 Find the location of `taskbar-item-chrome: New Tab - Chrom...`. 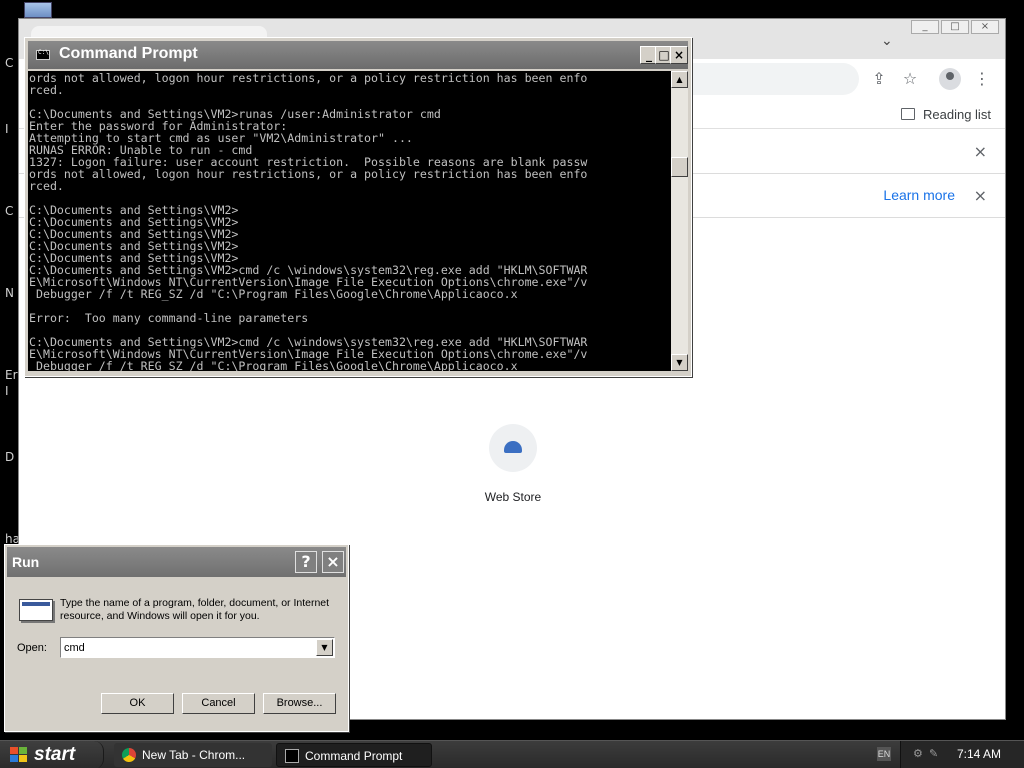

taskbar-item-chrome: New Tab - Chrom... is located at coordinates (193, 755).